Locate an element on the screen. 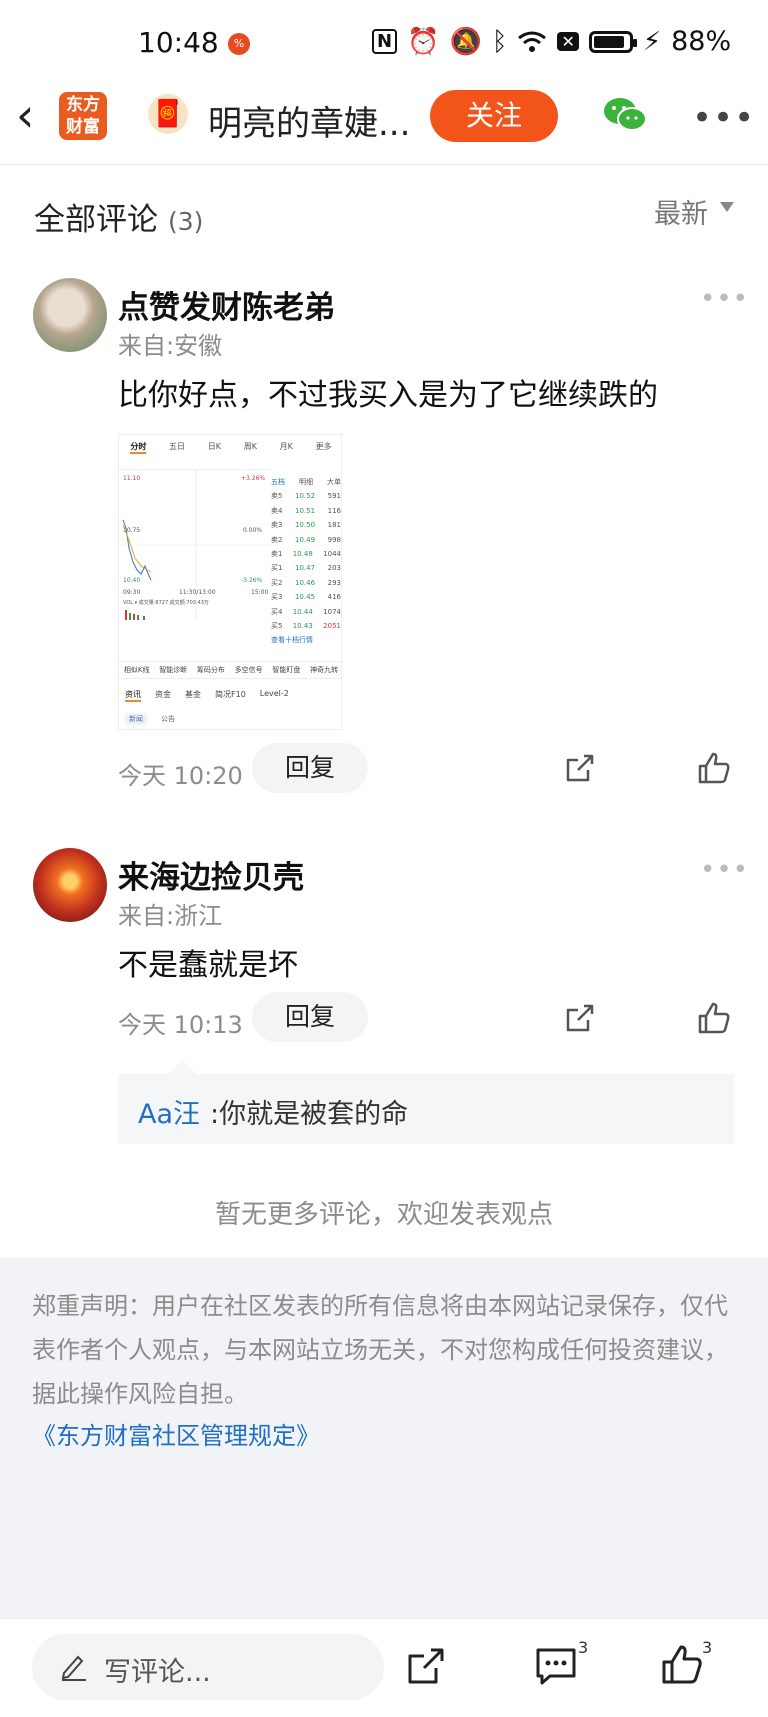  info-tab: Level-2 is located at coordinates (274, 693).